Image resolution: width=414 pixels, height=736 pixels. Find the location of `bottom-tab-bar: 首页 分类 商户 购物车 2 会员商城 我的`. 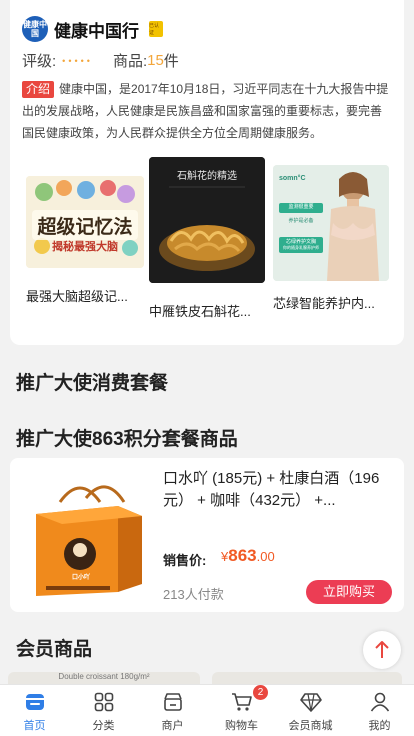

bottom-tab-bar: 首页 分类 商户 购物车 2 会员商城 我的 is located at coordinates (207, 710).